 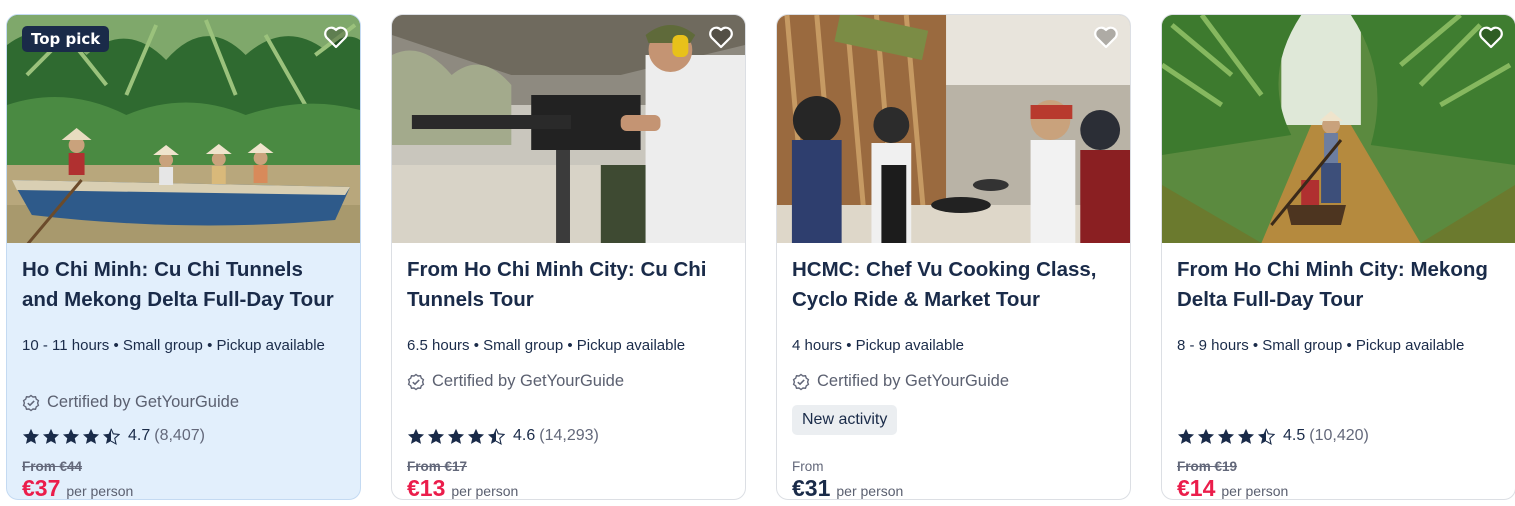 I want to click on from-label: From, so click(x=808, y=466).